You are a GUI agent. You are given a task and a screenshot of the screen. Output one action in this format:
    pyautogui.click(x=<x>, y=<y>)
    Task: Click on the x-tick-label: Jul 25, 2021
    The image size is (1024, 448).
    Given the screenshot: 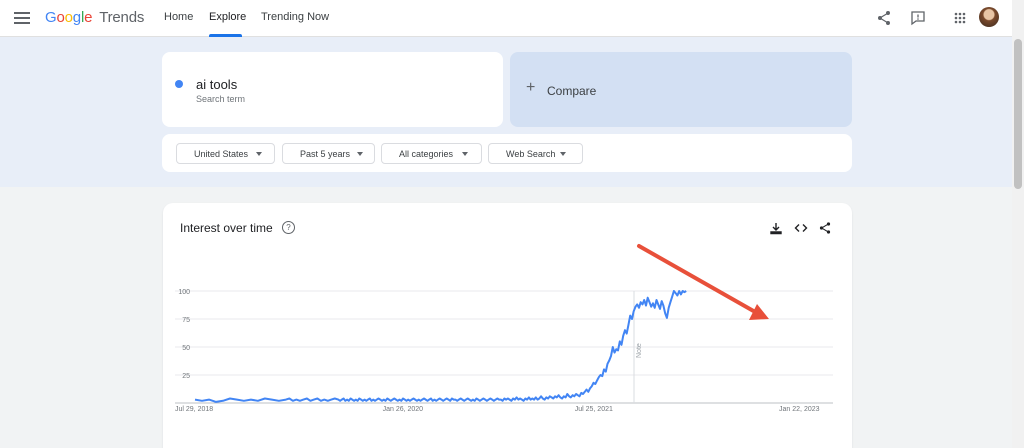 What is the action you would take?
    pyautogui.click(x=594, y=409)
    